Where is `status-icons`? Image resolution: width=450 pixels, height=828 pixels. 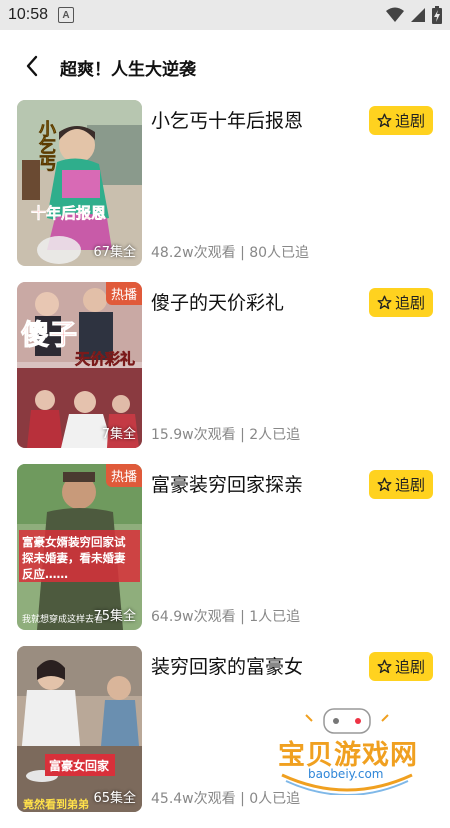 status-icons is located at coordinates (414, 15).